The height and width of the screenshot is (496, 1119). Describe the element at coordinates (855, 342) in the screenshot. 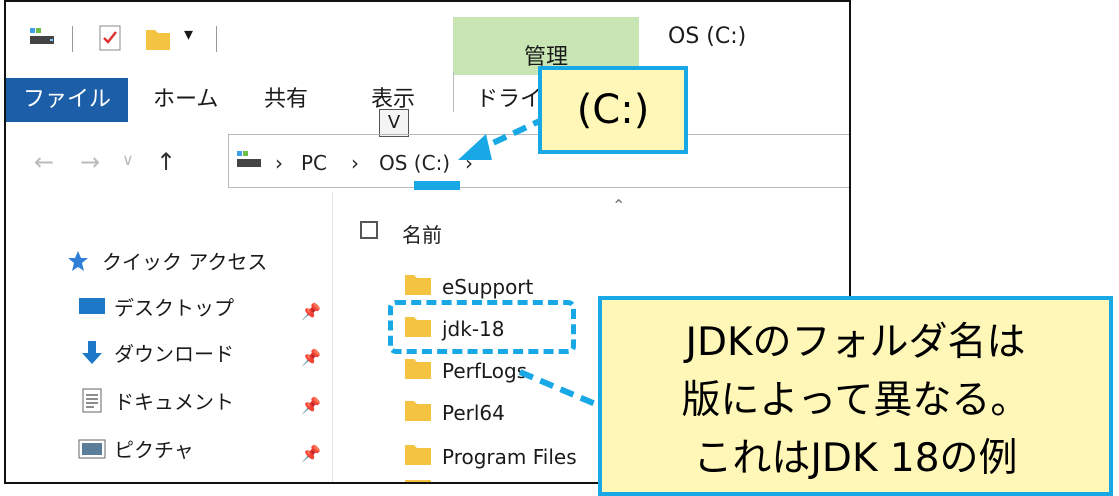

I see `note-line: JDKのフォルダ名は` at that location.